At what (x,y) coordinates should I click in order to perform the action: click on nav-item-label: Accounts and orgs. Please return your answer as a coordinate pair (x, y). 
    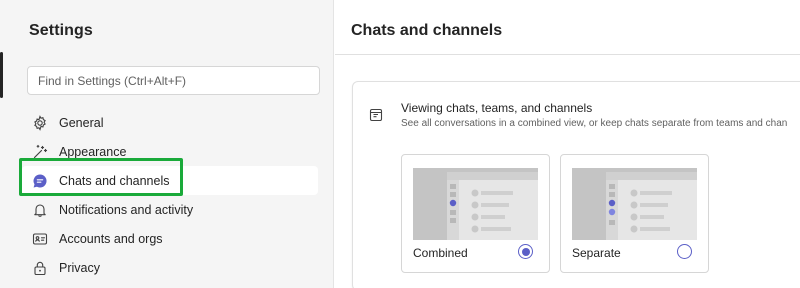
    Looking at the image, I should click on (111, 238).